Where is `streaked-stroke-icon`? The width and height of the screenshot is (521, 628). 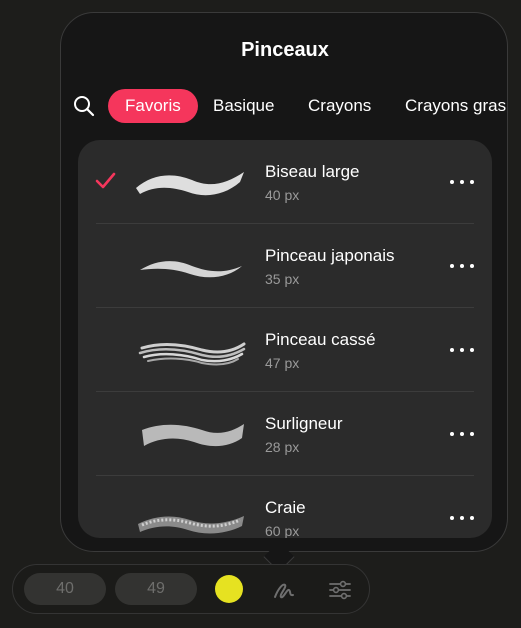
streaked-stroke-icon is located at coordinates (192, 354).